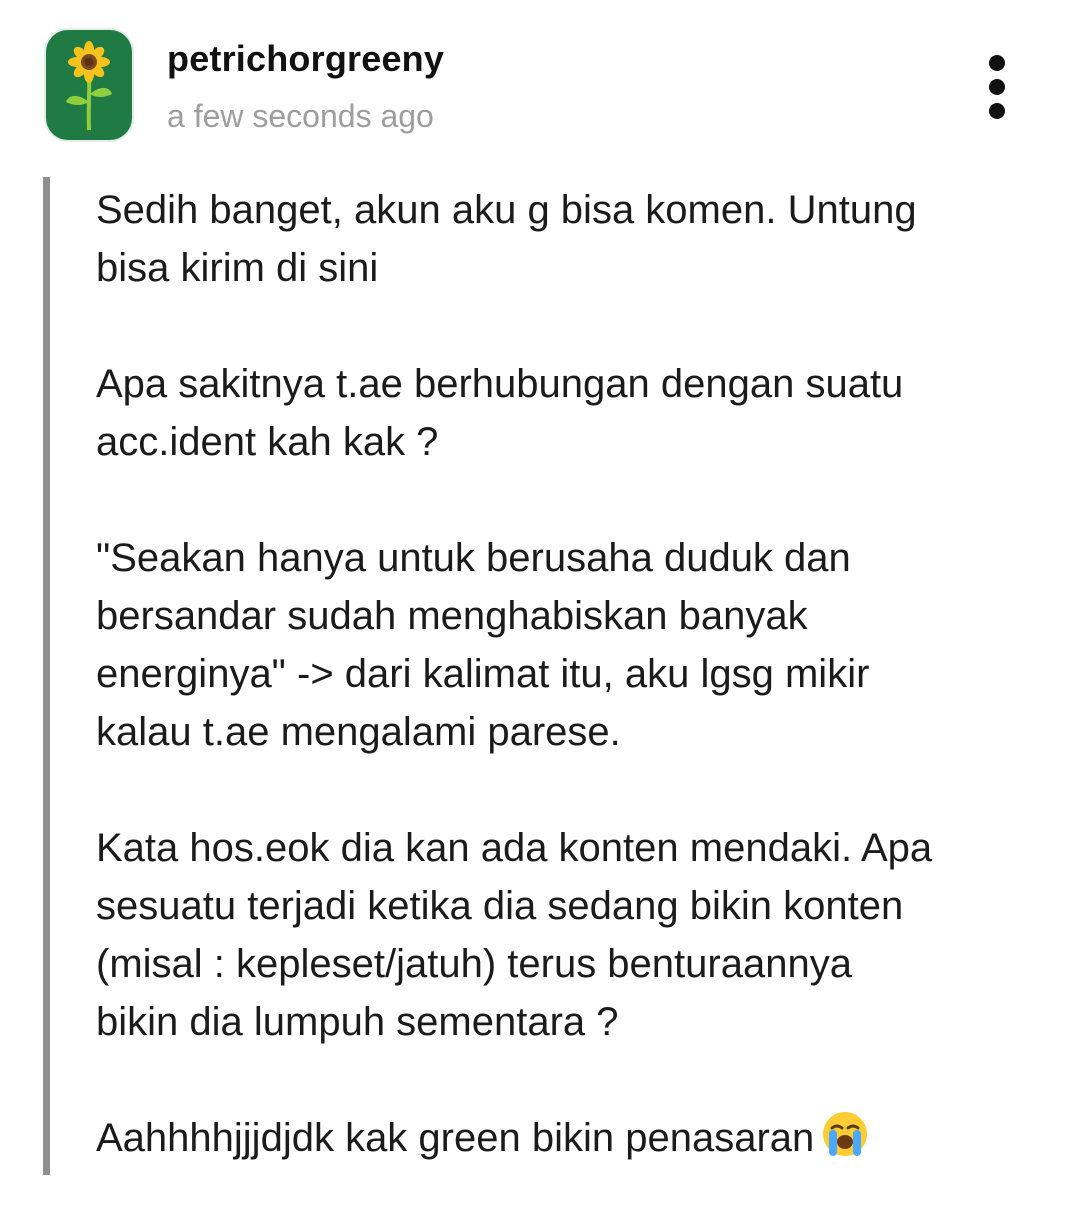 Image resolution: width=1080 pixels, height=1225 pixels. Describe the element at coordinates (452, 616) in the screenshot. I see `comment-line: bersandar sudah menghabiskan banyak` at that location.